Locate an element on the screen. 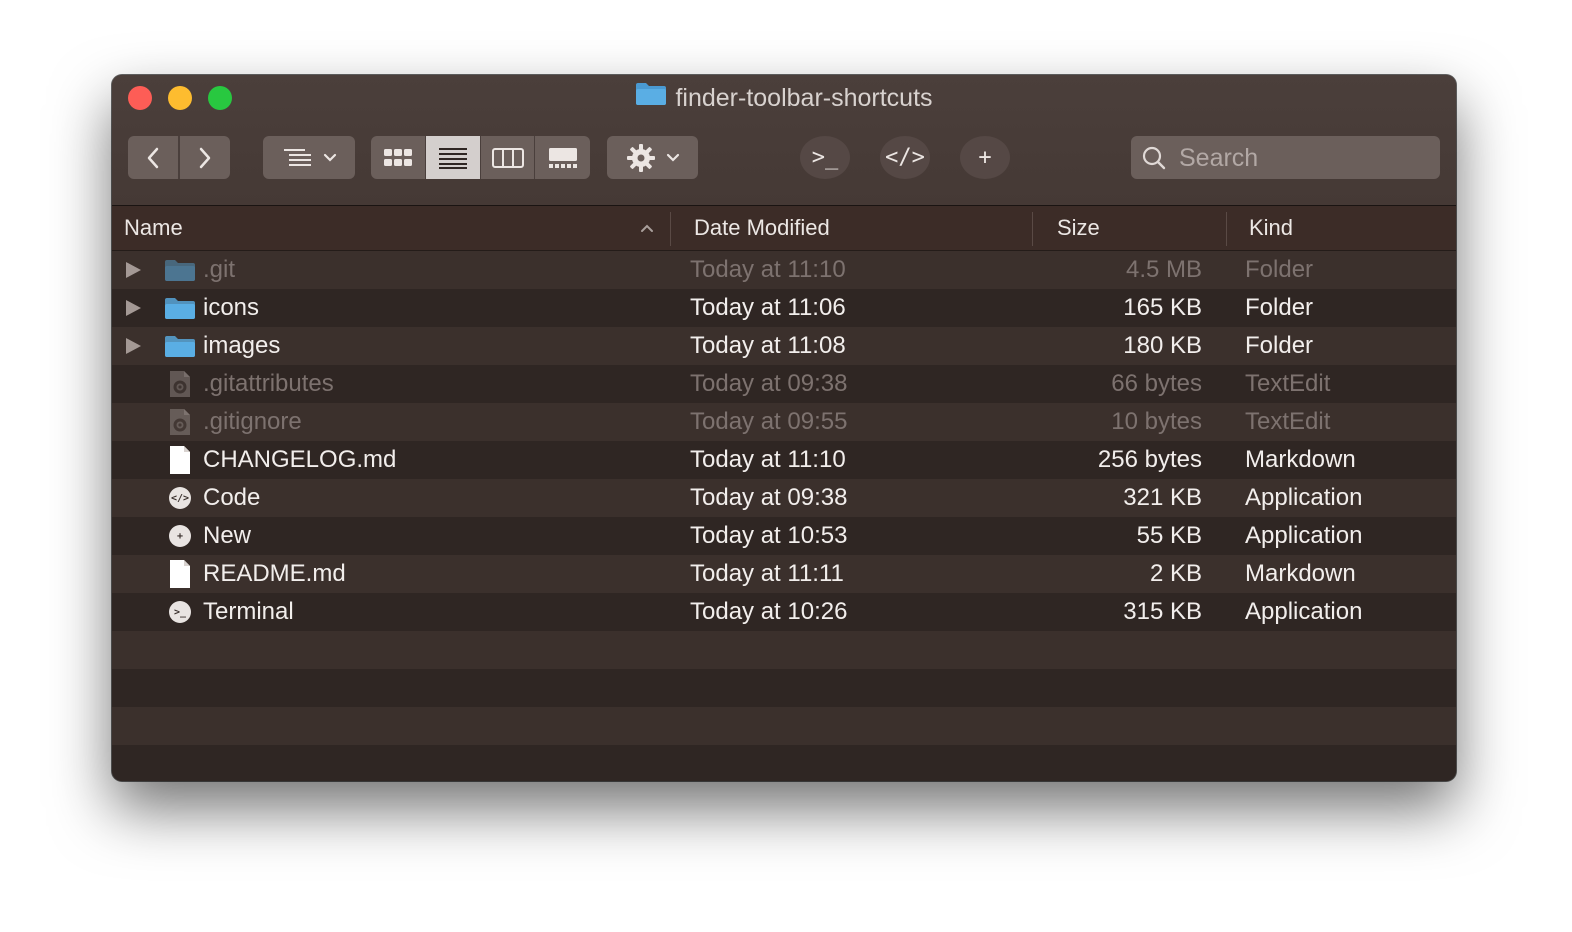 Image resolution: width=1572 pixels, height=932 pixels. code-shortcut-button: </> is located at coordinates (905, 157).